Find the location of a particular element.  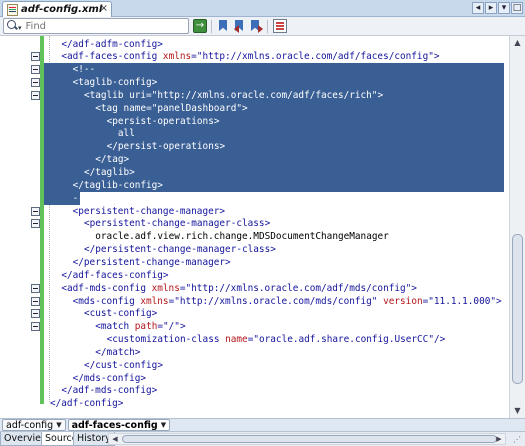

selection-highlight is located at coordinates (274, 134).